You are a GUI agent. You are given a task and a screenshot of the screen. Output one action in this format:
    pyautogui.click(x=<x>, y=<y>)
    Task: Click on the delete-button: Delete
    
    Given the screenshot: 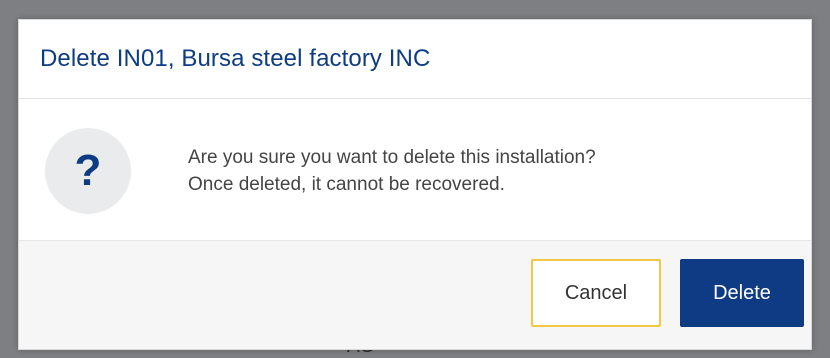 What is the action you would take?
    pyautogui.click(x=742, y=293)
    